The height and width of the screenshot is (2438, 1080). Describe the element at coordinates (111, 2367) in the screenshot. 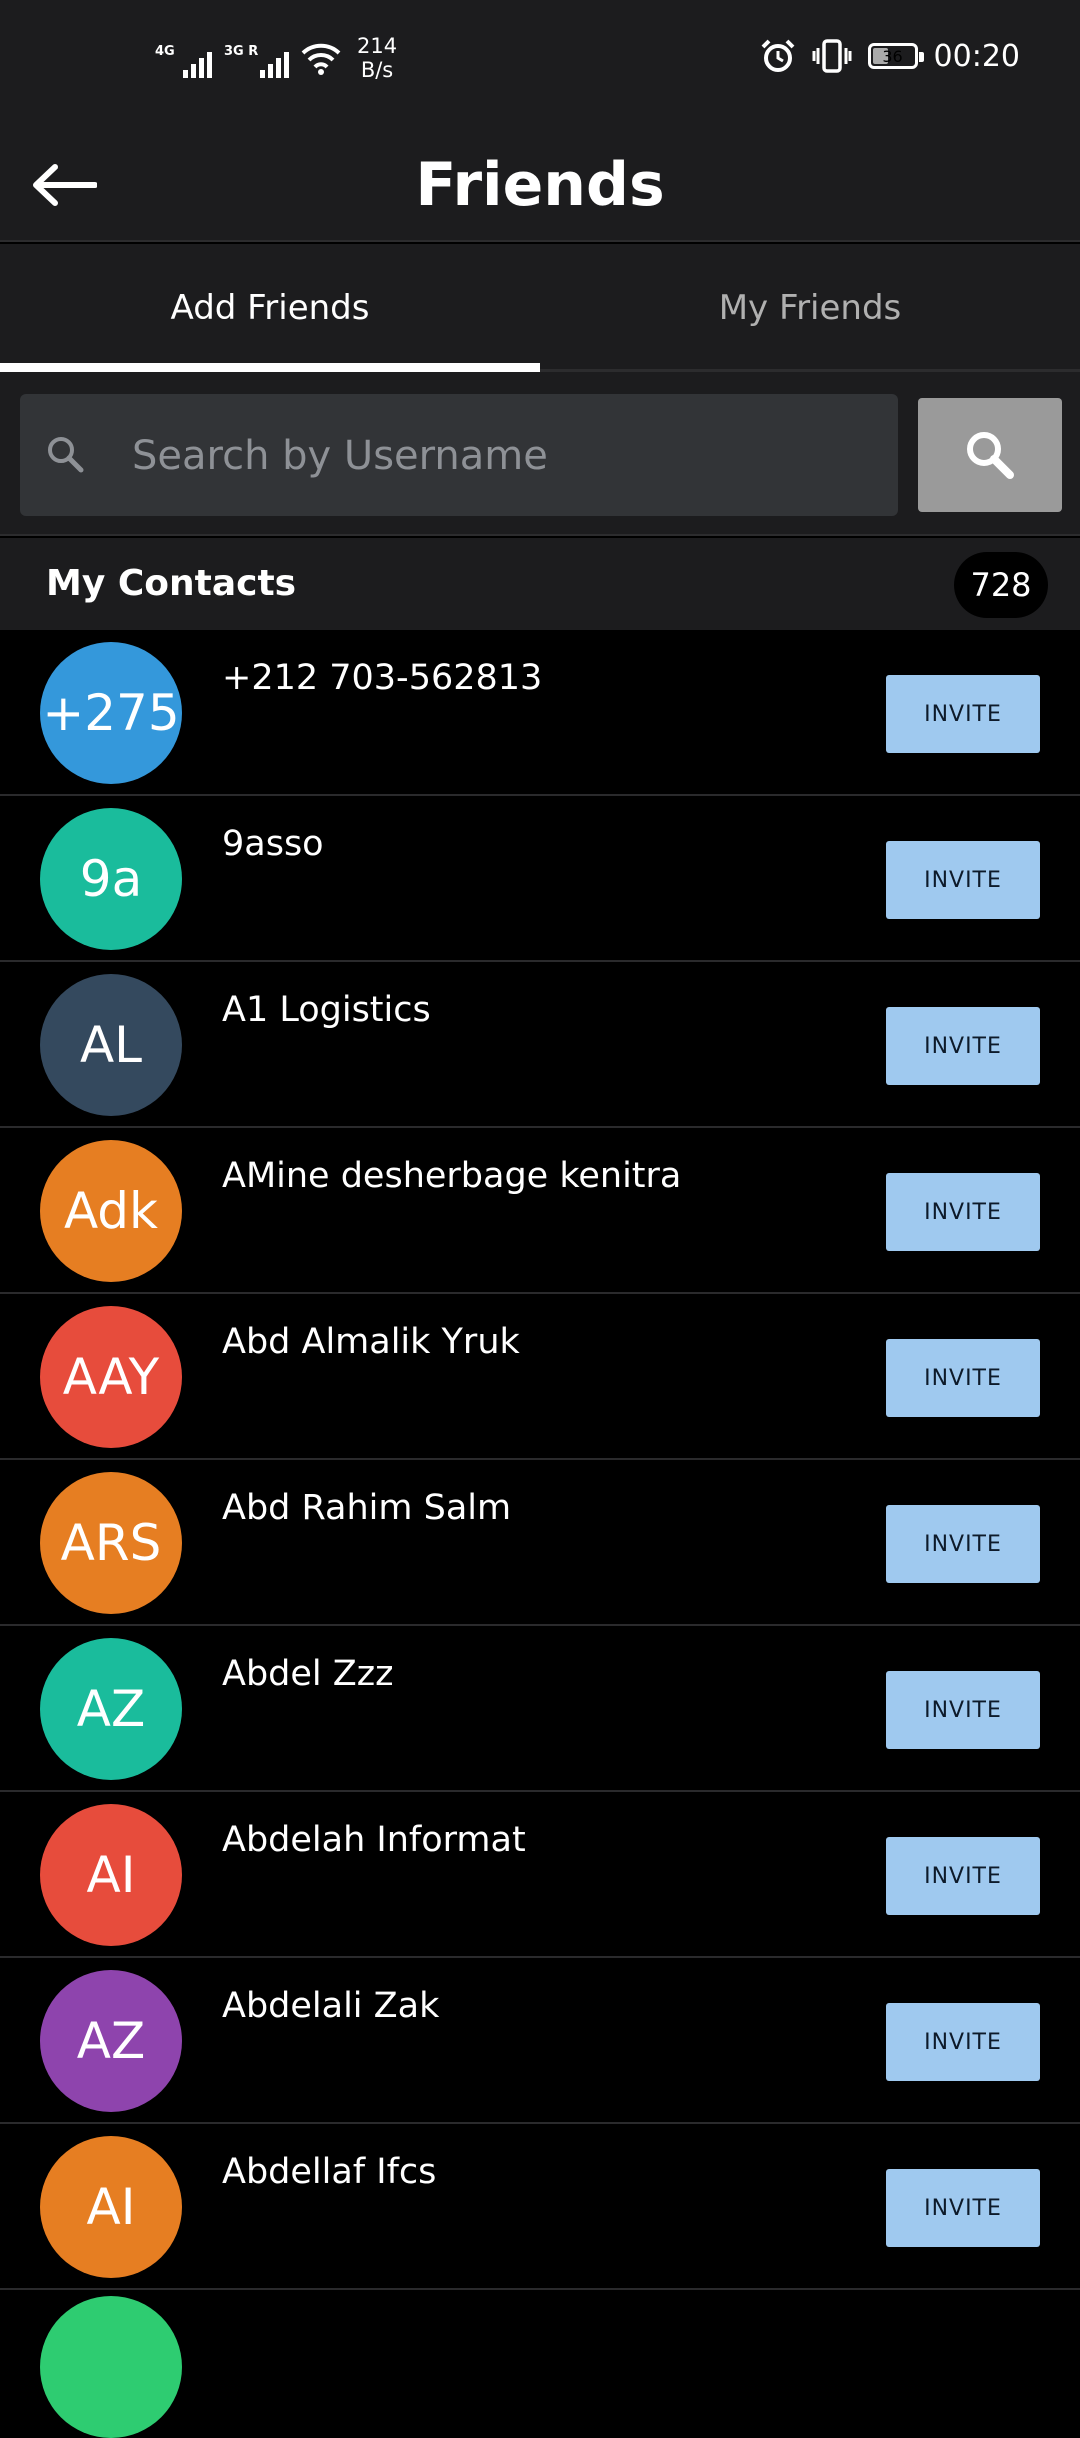

I see `avatar` at that location.